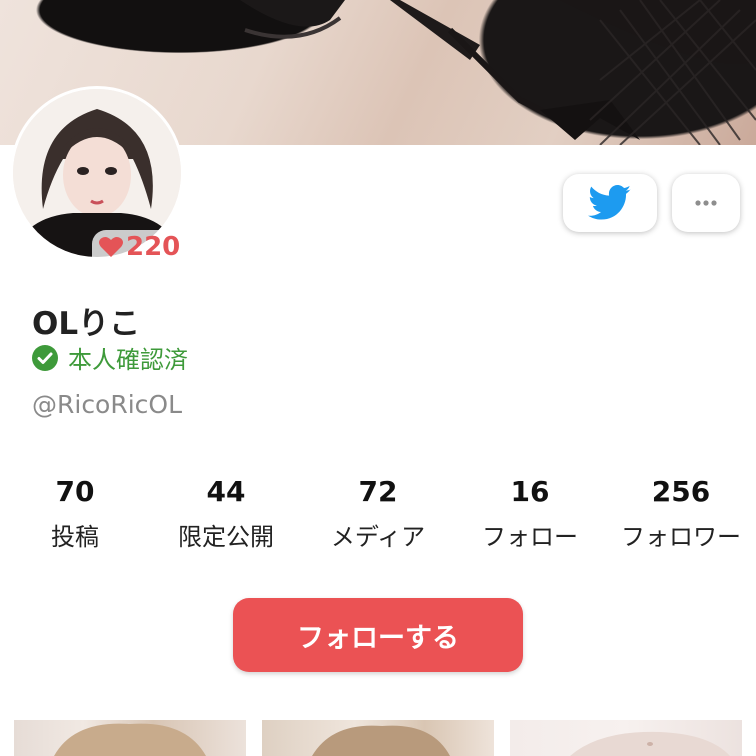  I want to click on profile-stats: 70 投稿 44 限定公開 72 メディア 16 フォロー 256 フォロワー, so click(378, 515).